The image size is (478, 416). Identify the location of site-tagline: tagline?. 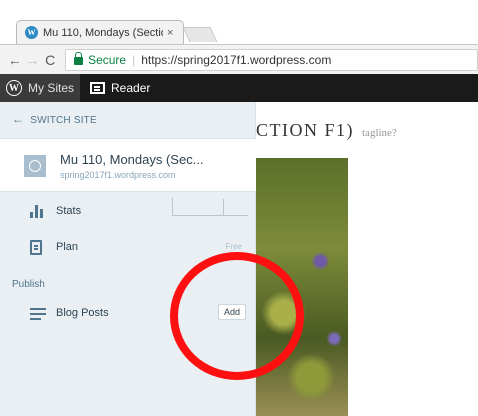
(379, 133).